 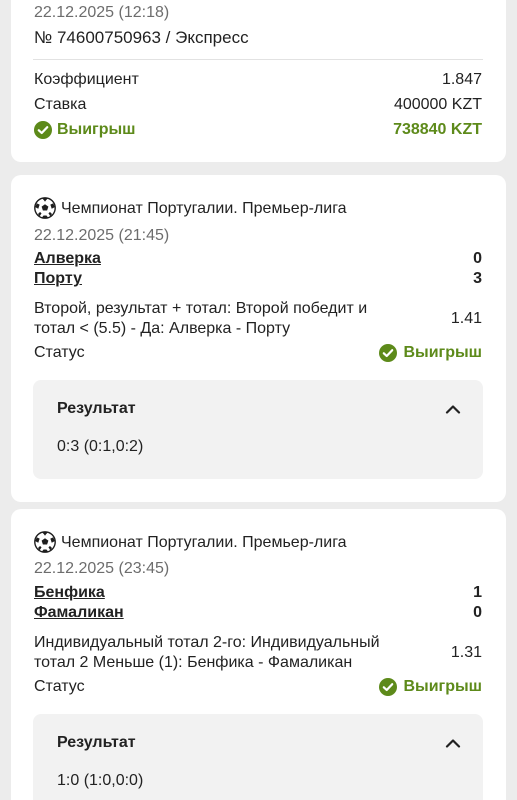 What do you see at coordinates (477, 592) in the screenshot?
I see `team-home-score: 1` at bounding box center [477, 592].